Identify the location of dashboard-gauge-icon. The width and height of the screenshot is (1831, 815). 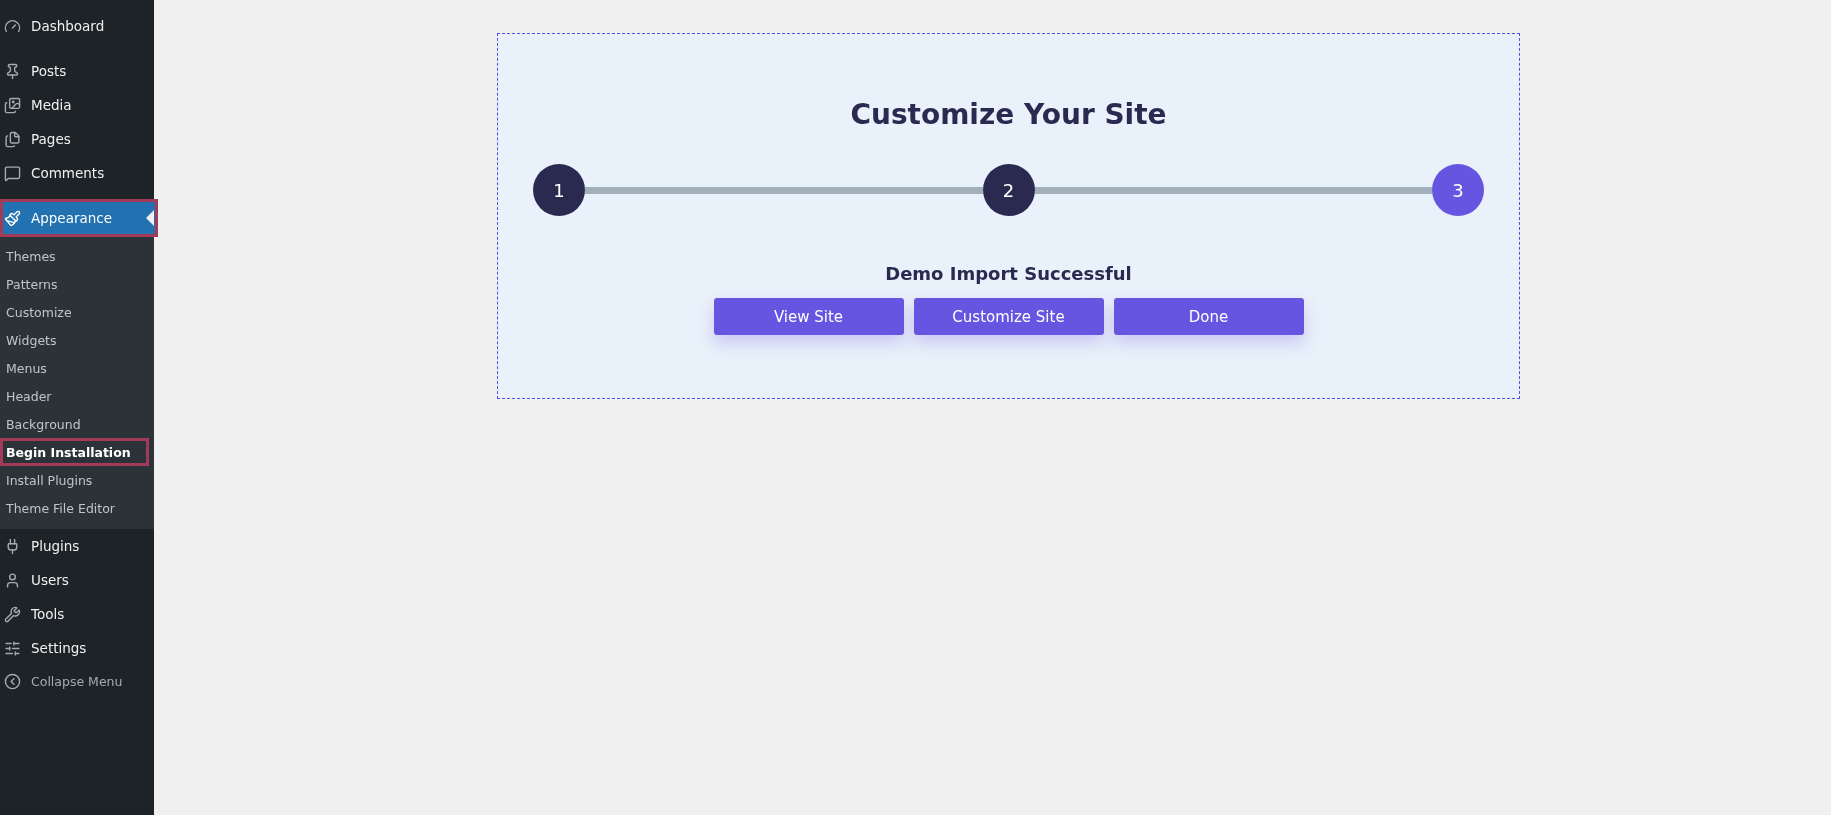
(12, 26).